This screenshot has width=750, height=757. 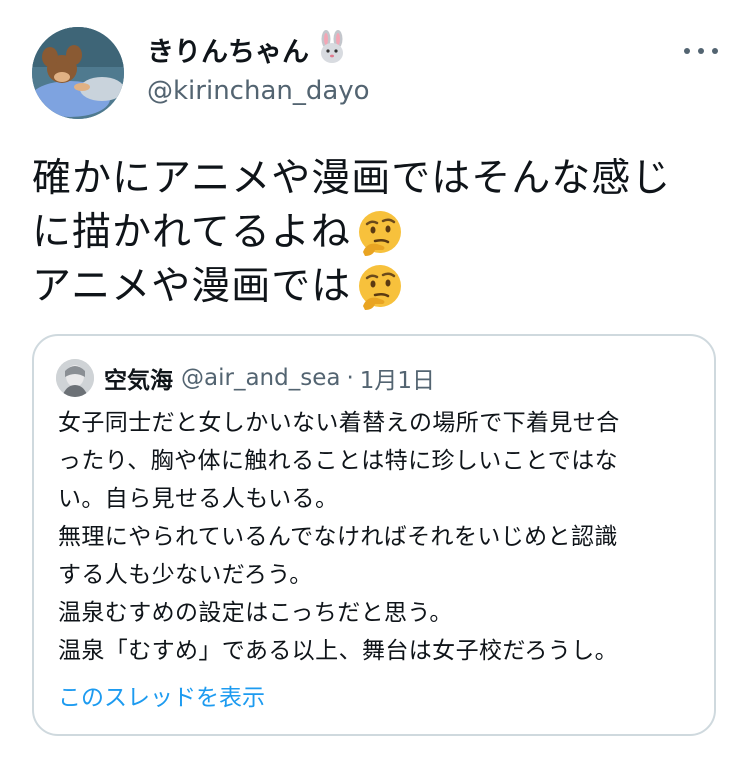 I want to click on tweet-line: アニメや漫画では, so click(x=377, y=287).